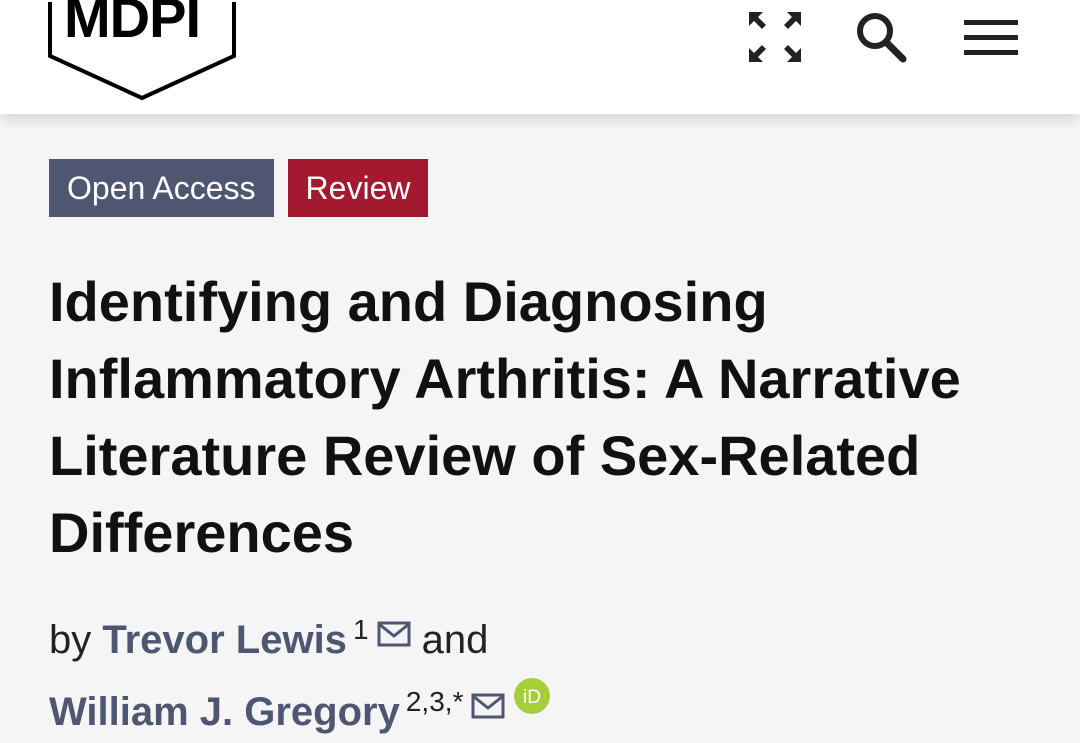 The image size is (1080, 743). Describe the element at coordinates (358, 188) in the screenshot. I see `article-type-badge: Review` at that location.